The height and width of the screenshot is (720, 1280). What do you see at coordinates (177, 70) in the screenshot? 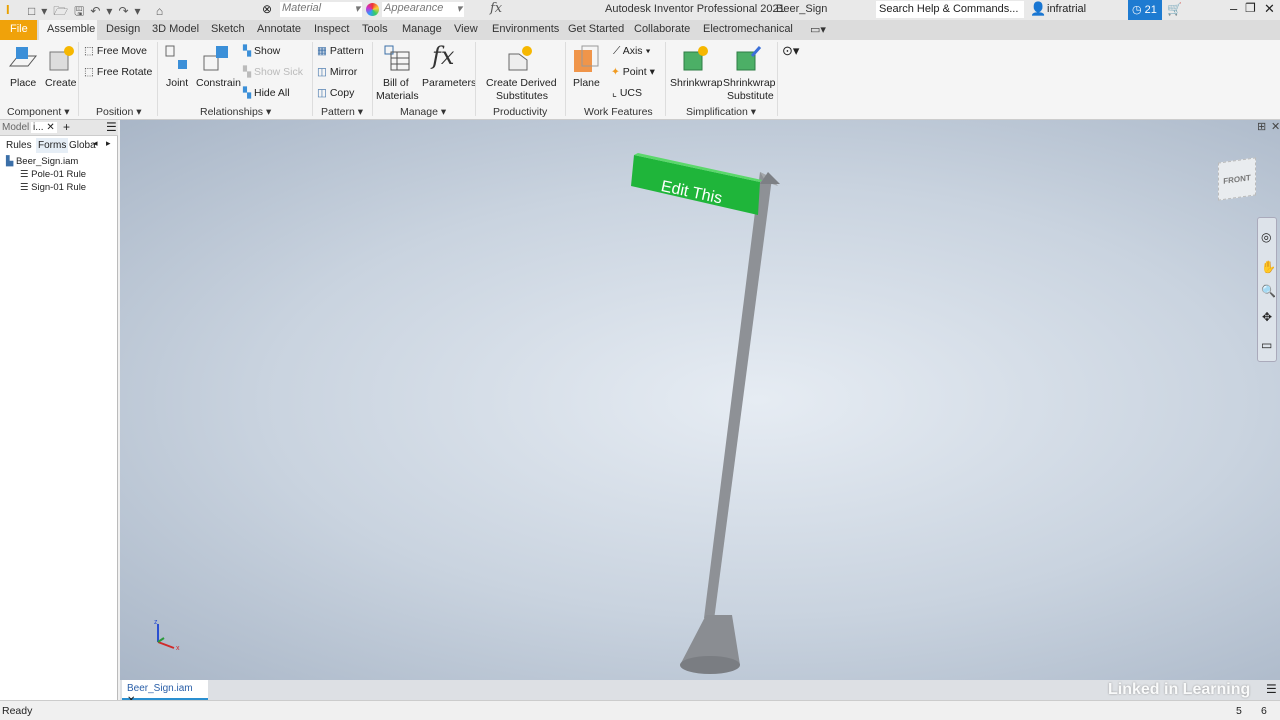
I see `joint-button: Joint` at bounding box center [177, 70].